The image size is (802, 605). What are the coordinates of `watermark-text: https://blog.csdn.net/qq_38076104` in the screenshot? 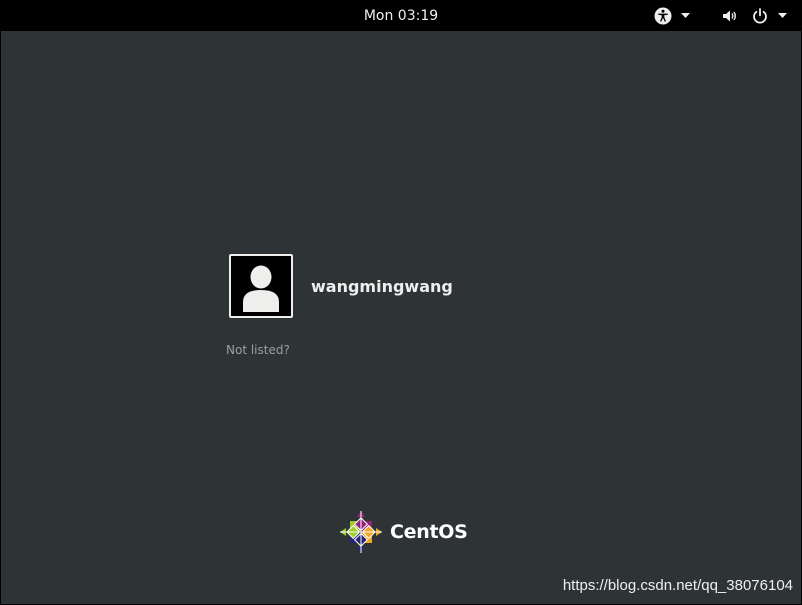 It's located at (677, 585).